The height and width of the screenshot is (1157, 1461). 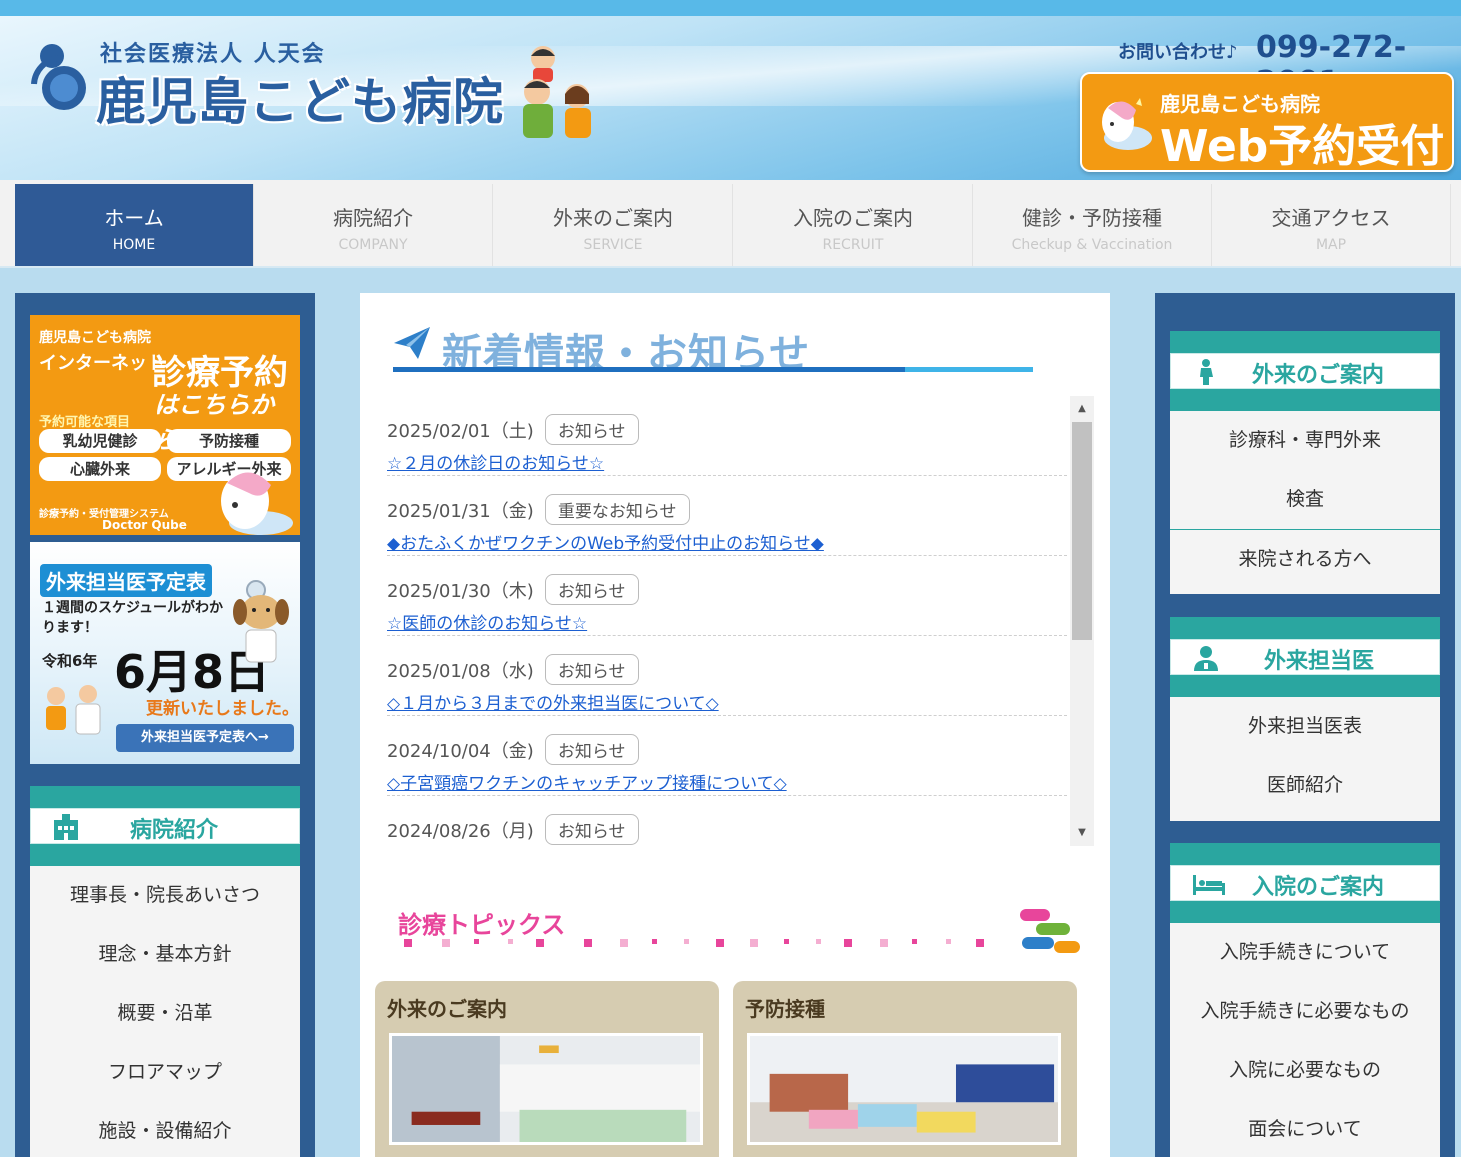 I want to click on outpatient-menu: 外来のご案内 診療科・専門外来 検査 来院される方へ, so click(x=1305, y=462).